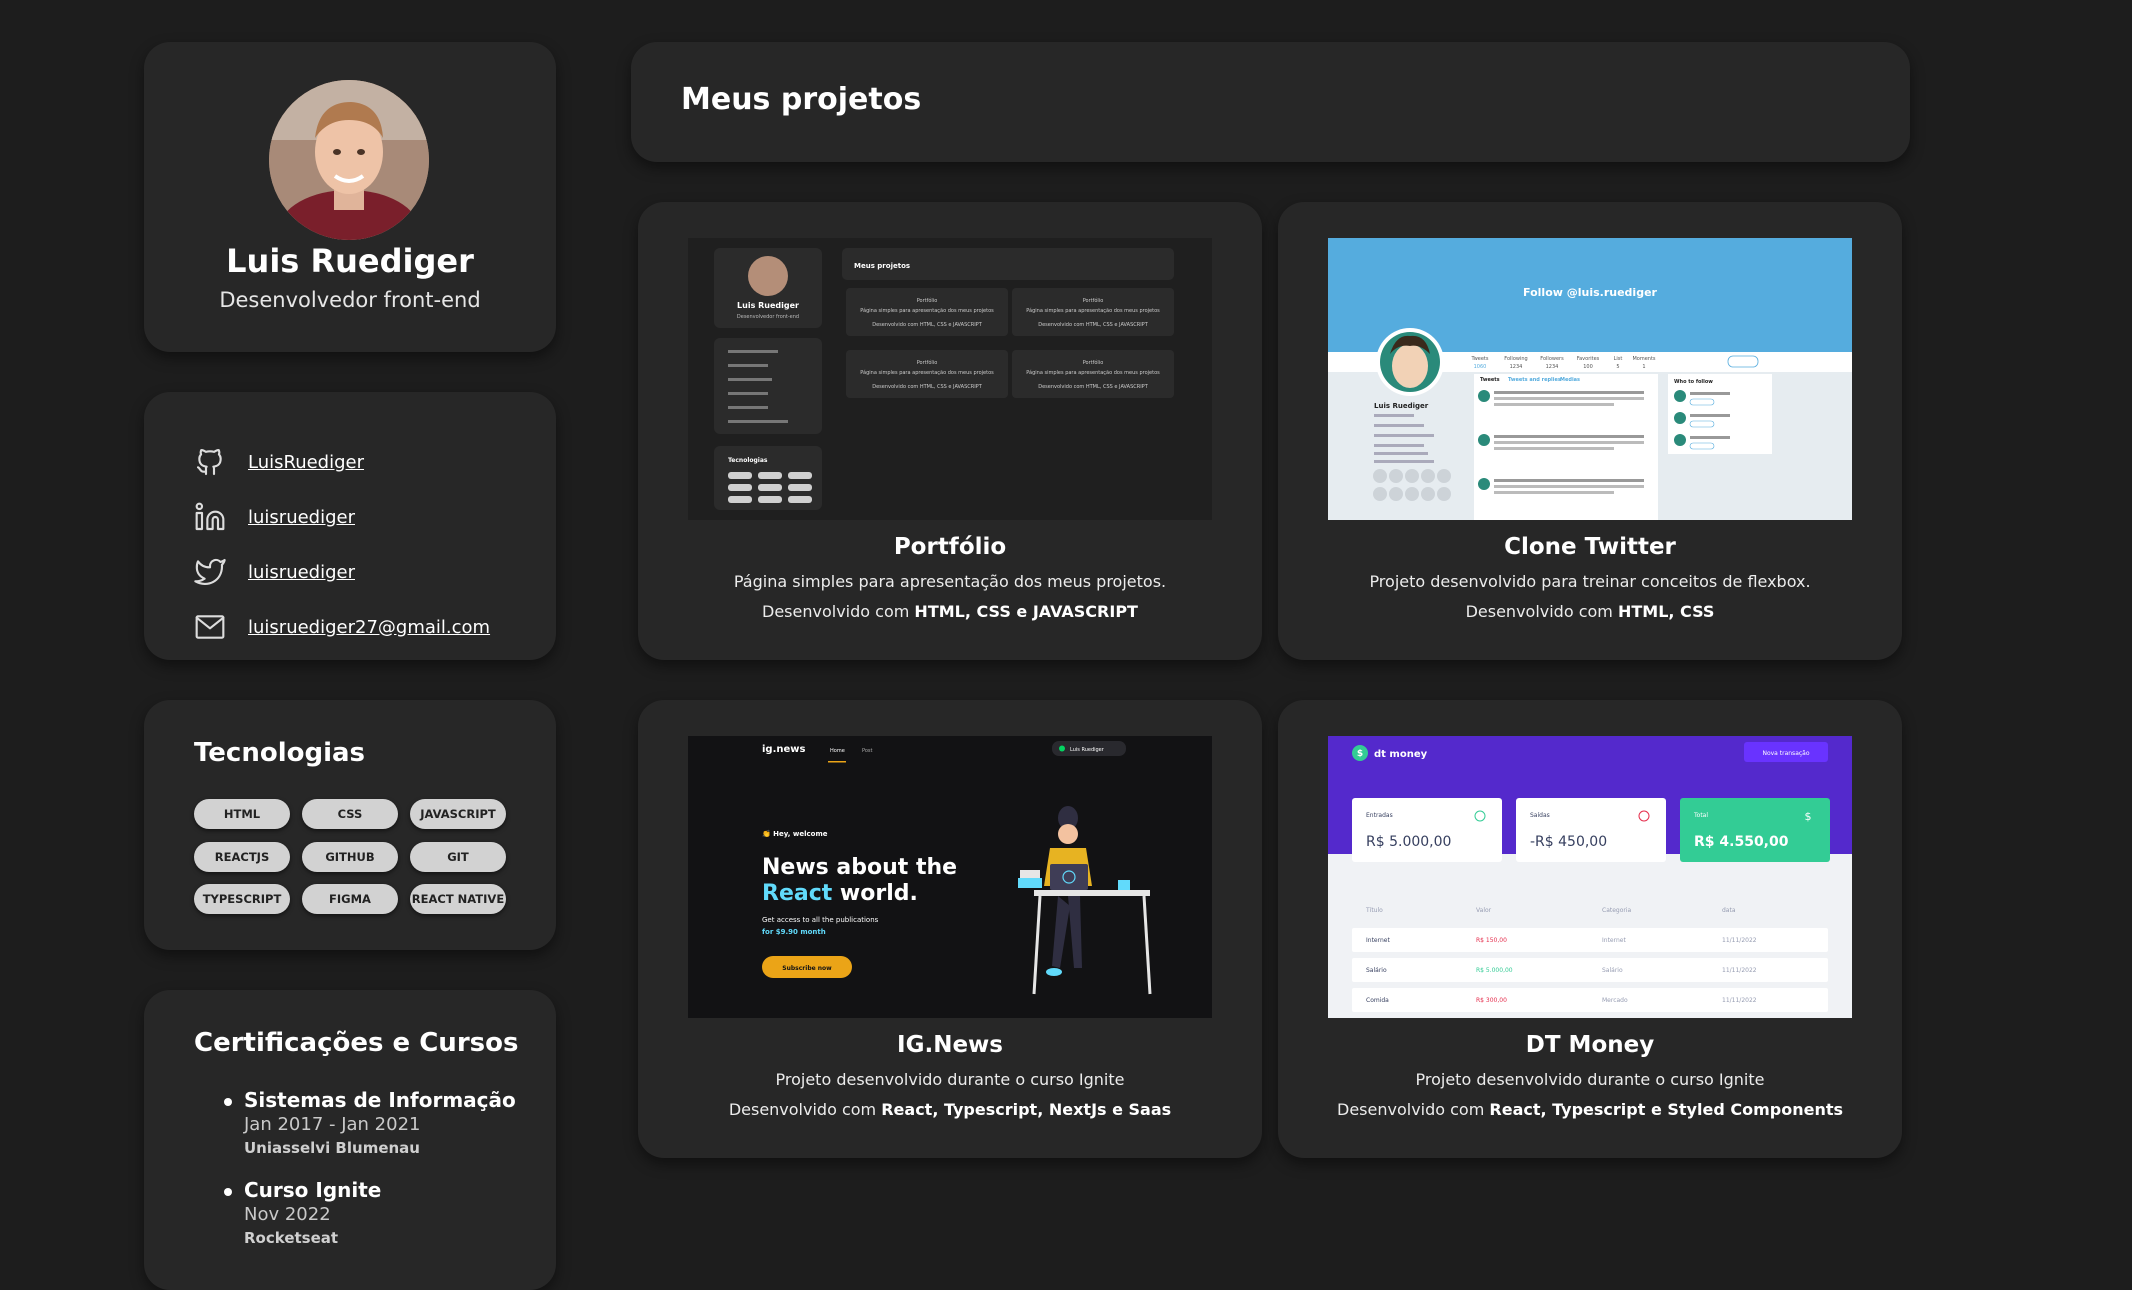  What do you see at coordinates (242, 814) in the screenshot?
I see `tech-badge: HTML` at bounding box center [242, 814].